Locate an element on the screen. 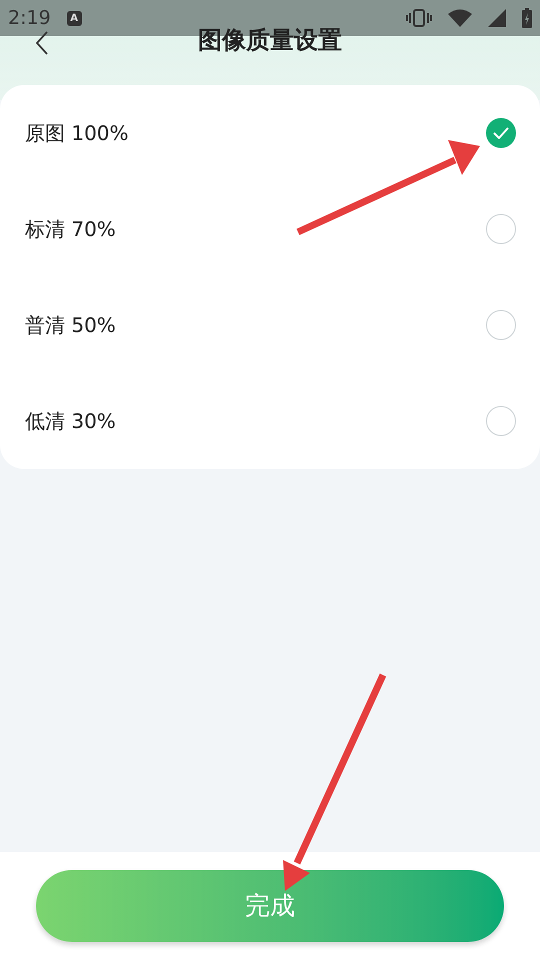 The width and height of the screenshot is (540, 960). option-label: 原图 100% is located at coordinates (77, 133).